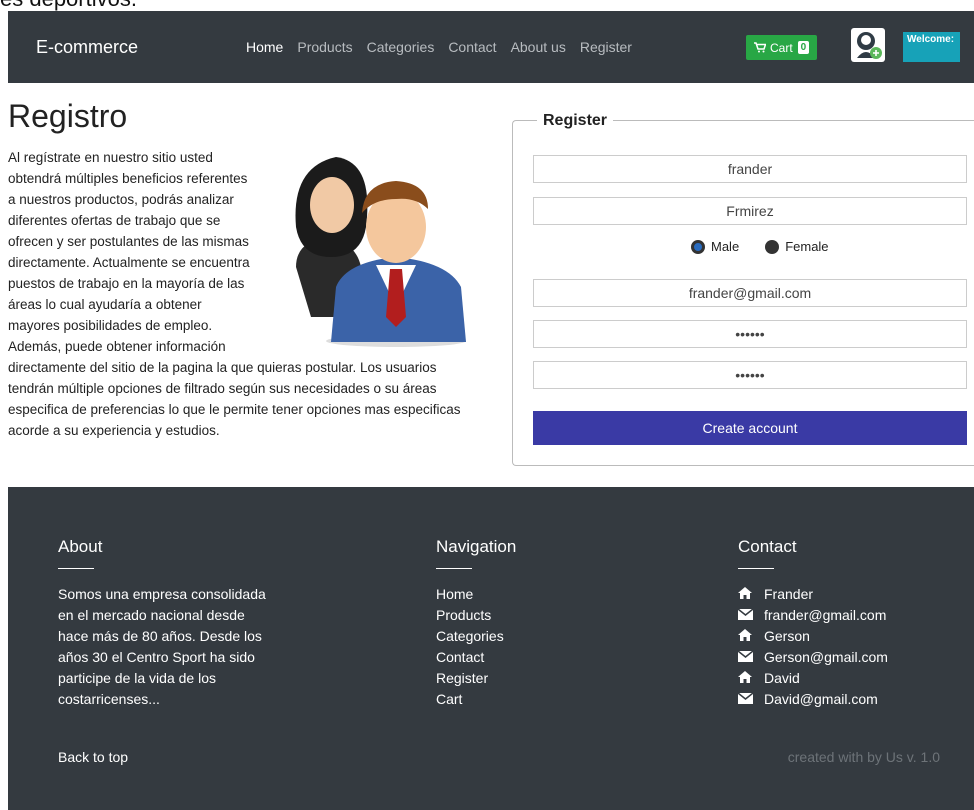  Describe the element at coordinates (476, 699) in the screenshot. I see `footer-link-cart: Cart` at that location.